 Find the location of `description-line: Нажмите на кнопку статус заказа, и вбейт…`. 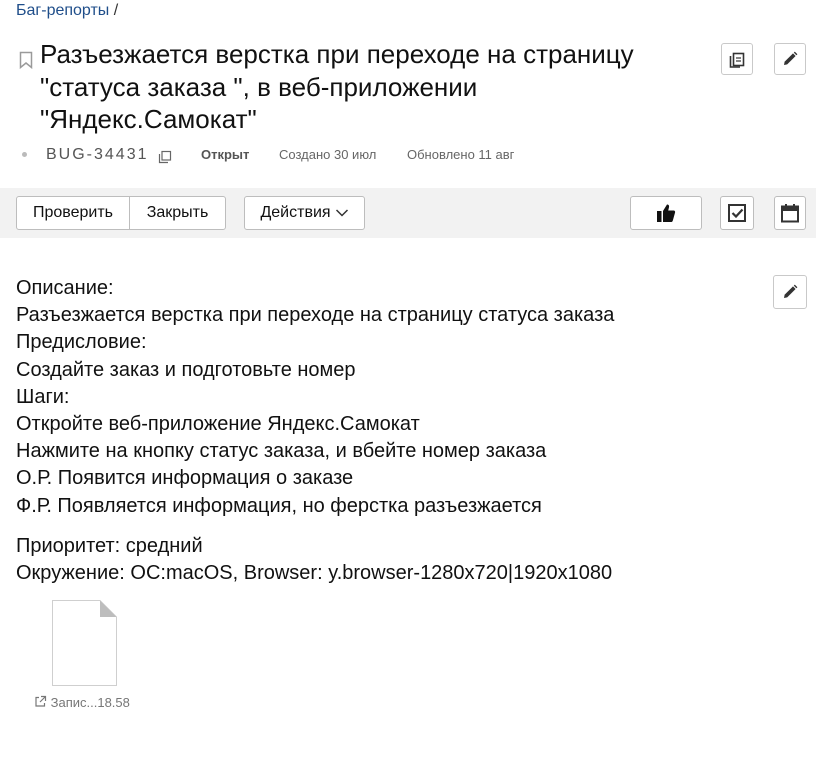

description-line: Нажмите на кнопку статус заказа, и вбейт… is located at coordinates (281, 451).